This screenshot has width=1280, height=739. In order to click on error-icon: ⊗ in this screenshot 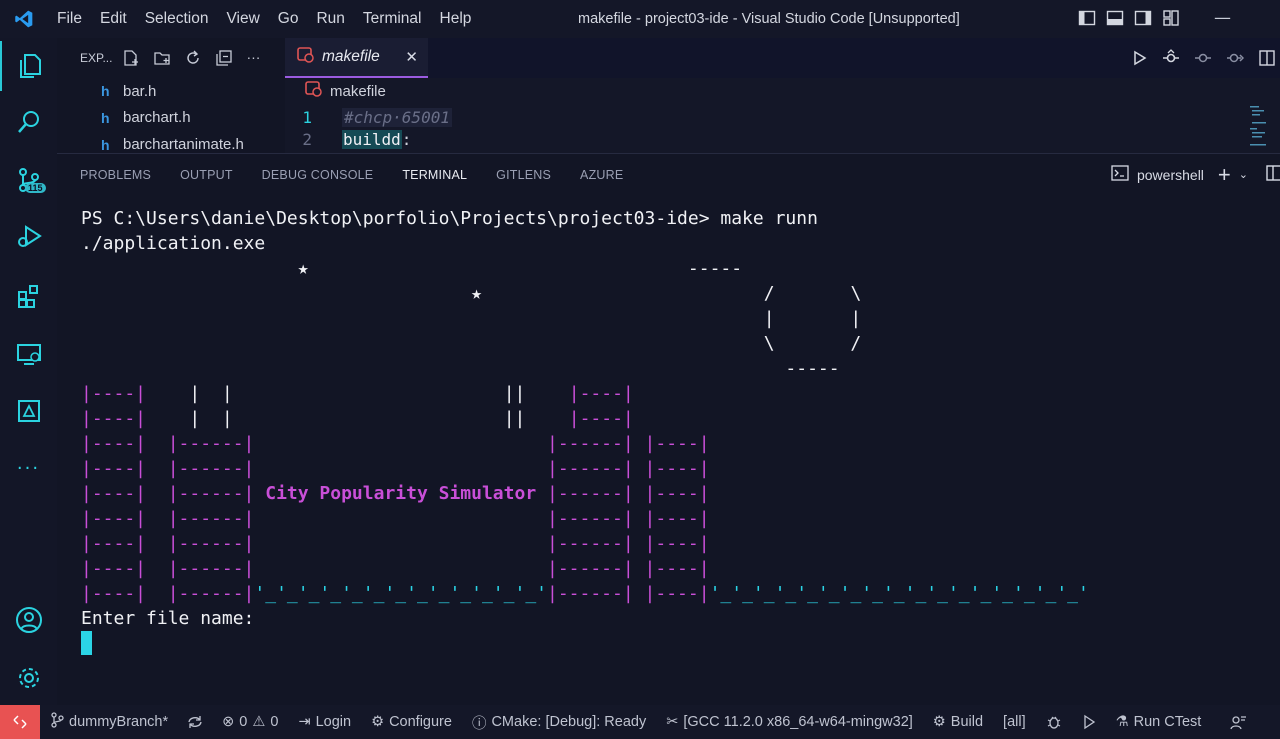, I will do `click(228, 722)`.